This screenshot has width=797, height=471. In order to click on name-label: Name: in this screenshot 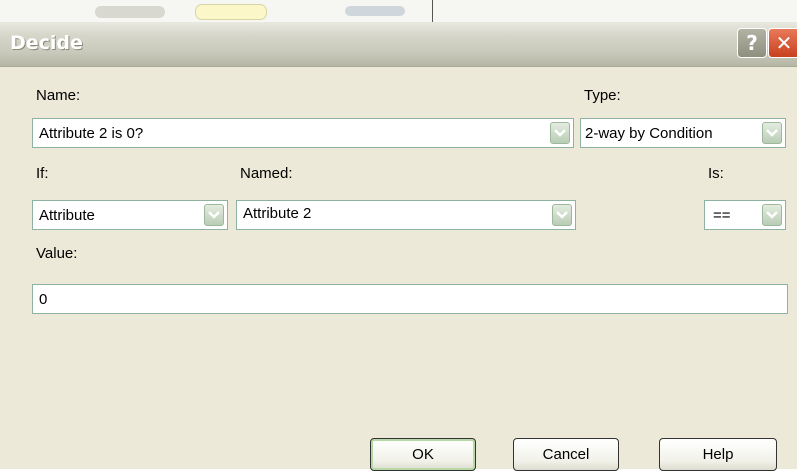, I will do `click(58, 95)`.